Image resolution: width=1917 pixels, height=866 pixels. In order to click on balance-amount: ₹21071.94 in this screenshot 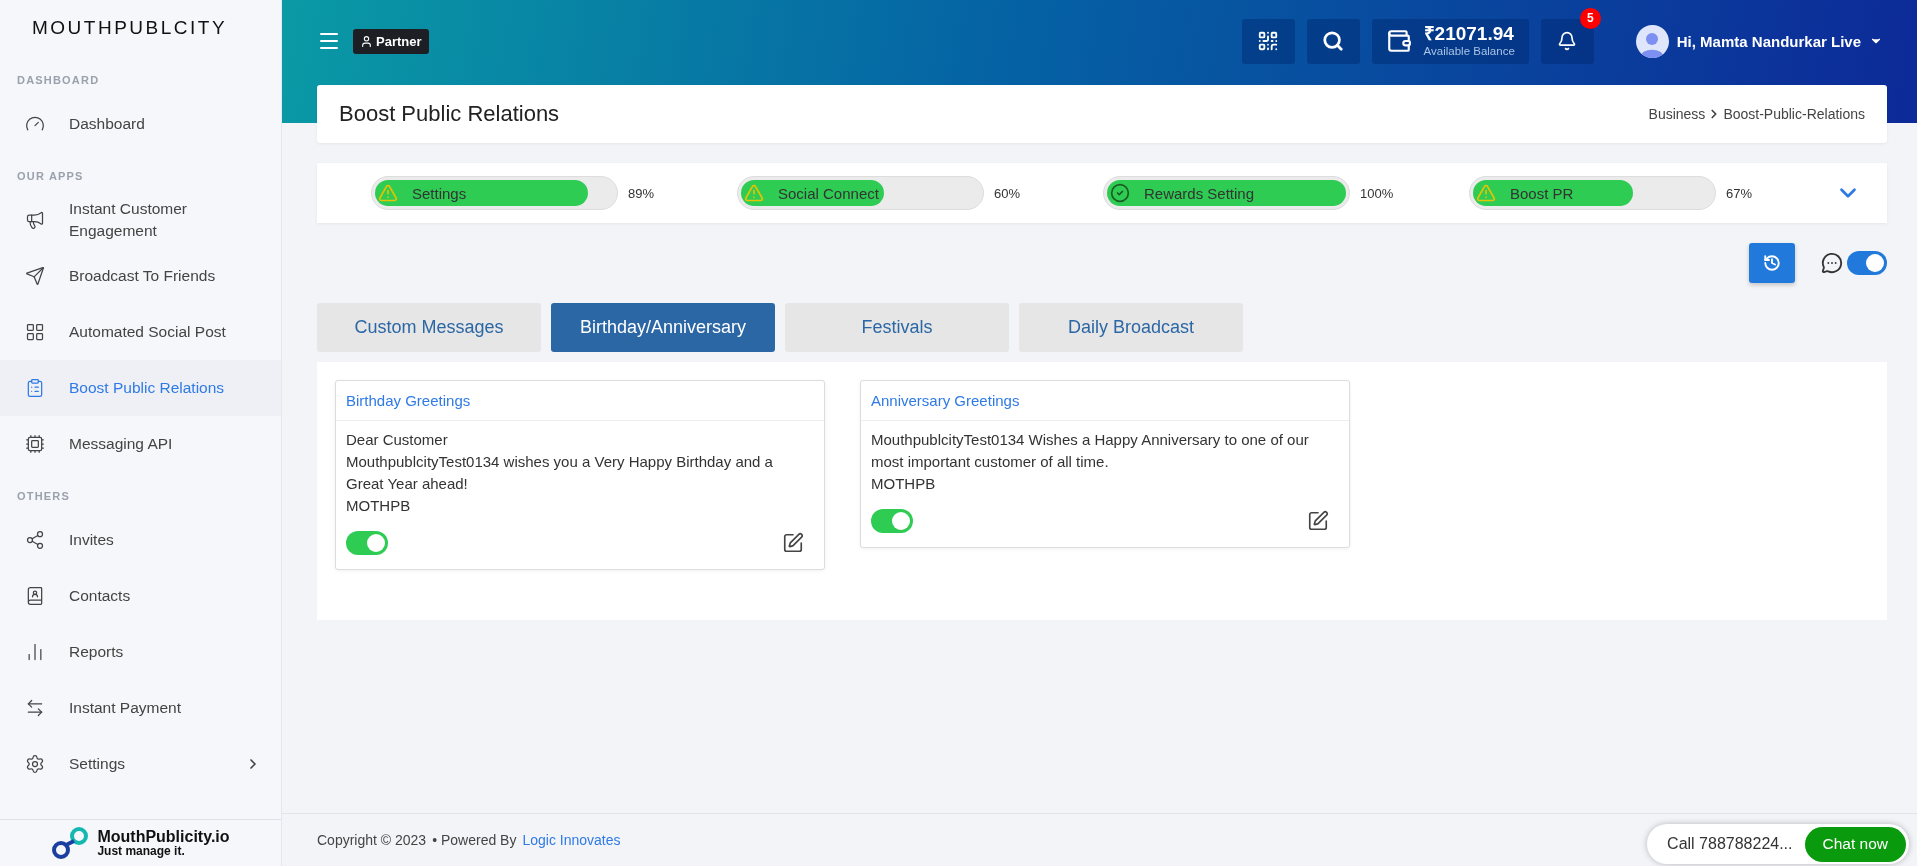, I will do `click(1468, 35)`.